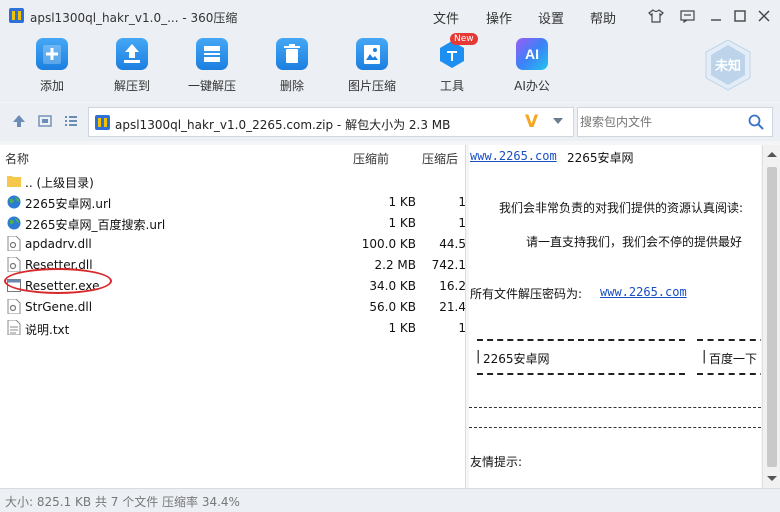  Describe the element at coordinates (740, 16) in the screenshot. I see `maximize-icon` at that location.